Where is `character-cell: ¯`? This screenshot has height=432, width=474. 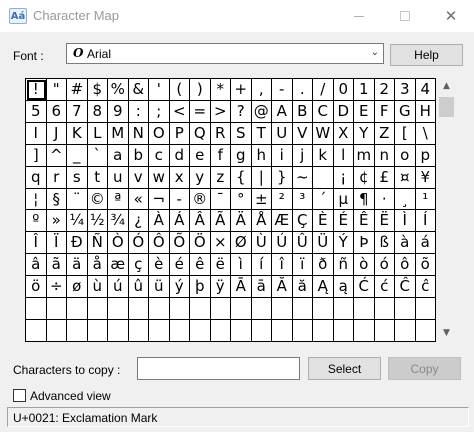
character-cell: ¯ is located at coordinates (220, 199).